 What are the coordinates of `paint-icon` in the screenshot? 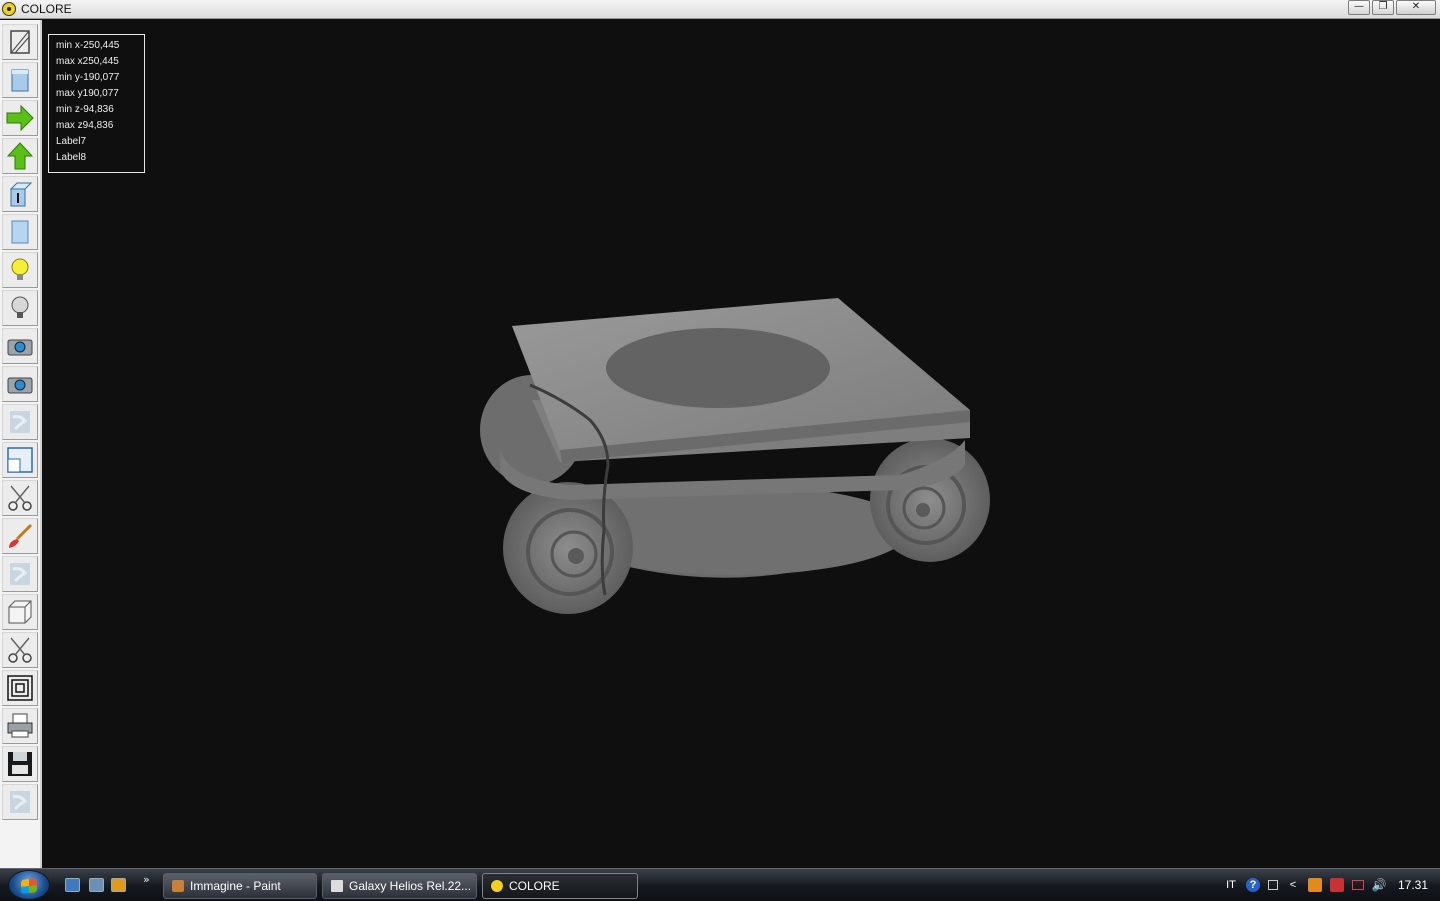 It's located at (178, 886).